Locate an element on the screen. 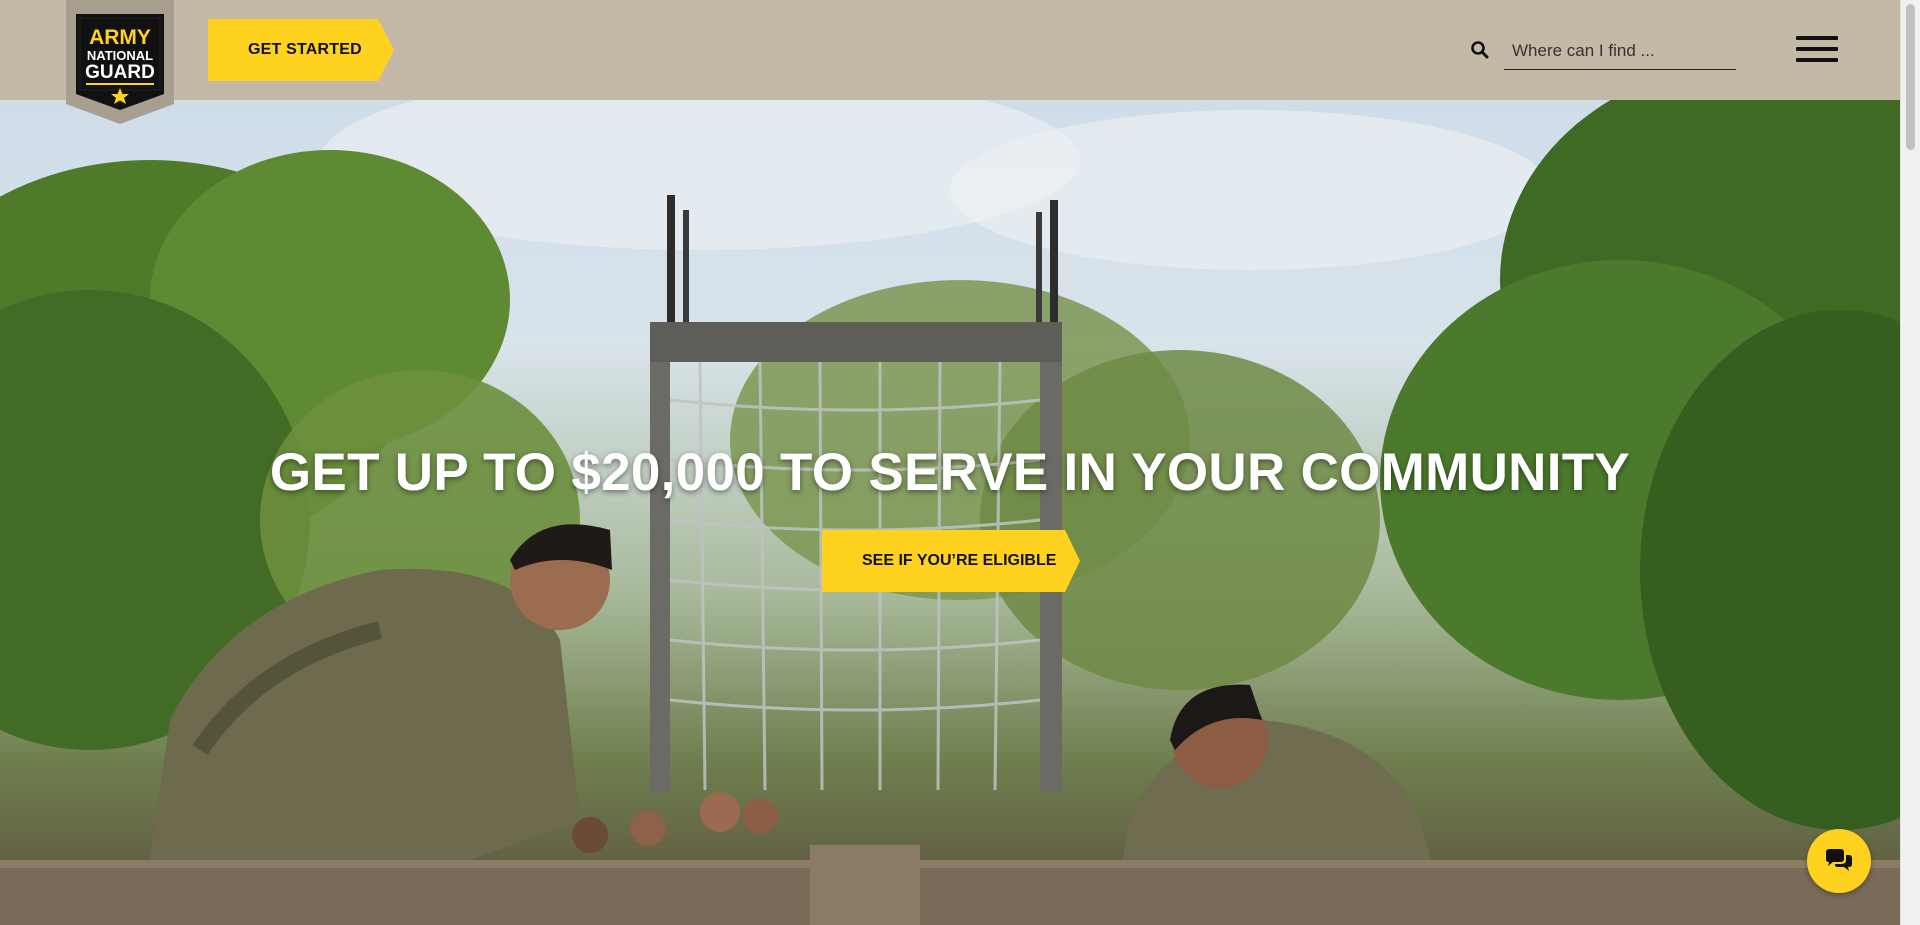 This screenshot has height=925, width=1920. svg-text: ARMY is located at coordinates (120, 37).